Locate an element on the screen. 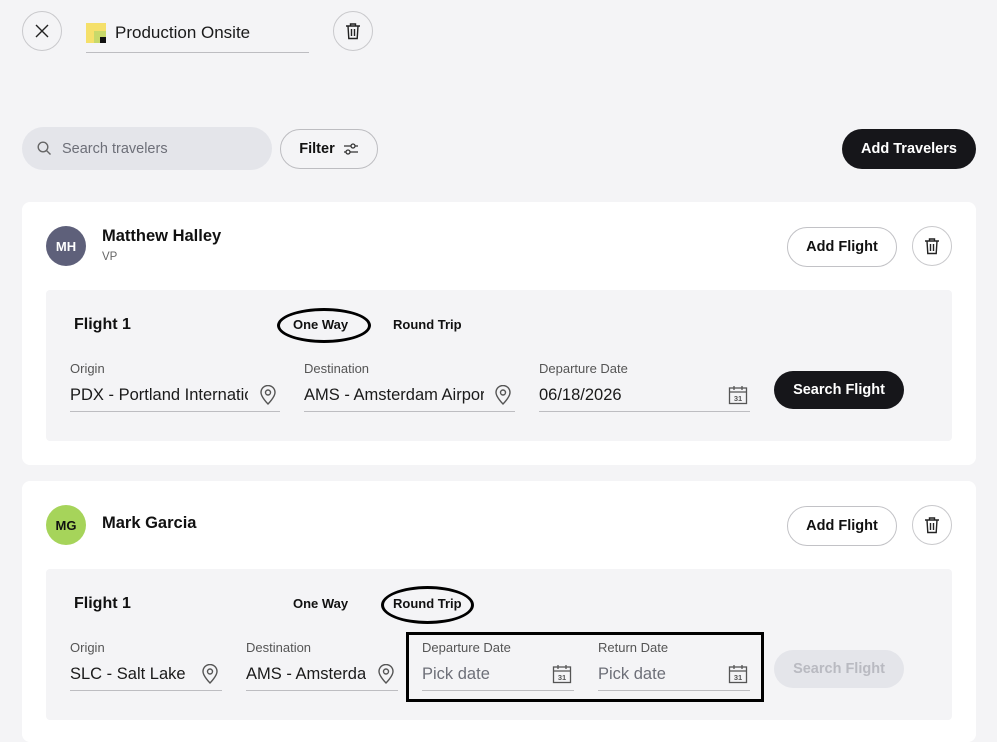  delete-event-button is located at coordinates (353, 31).